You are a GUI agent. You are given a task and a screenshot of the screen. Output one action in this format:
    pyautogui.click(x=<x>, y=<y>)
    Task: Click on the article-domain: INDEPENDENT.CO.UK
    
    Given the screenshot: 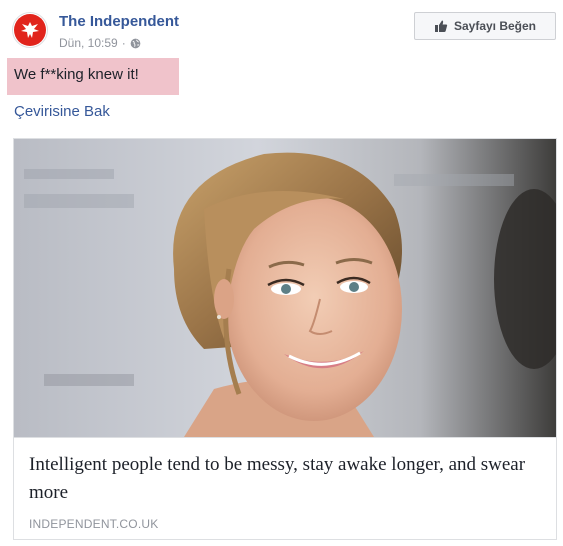 What is the action you would take?
    pyautogui.click(x=94, y=524)
    